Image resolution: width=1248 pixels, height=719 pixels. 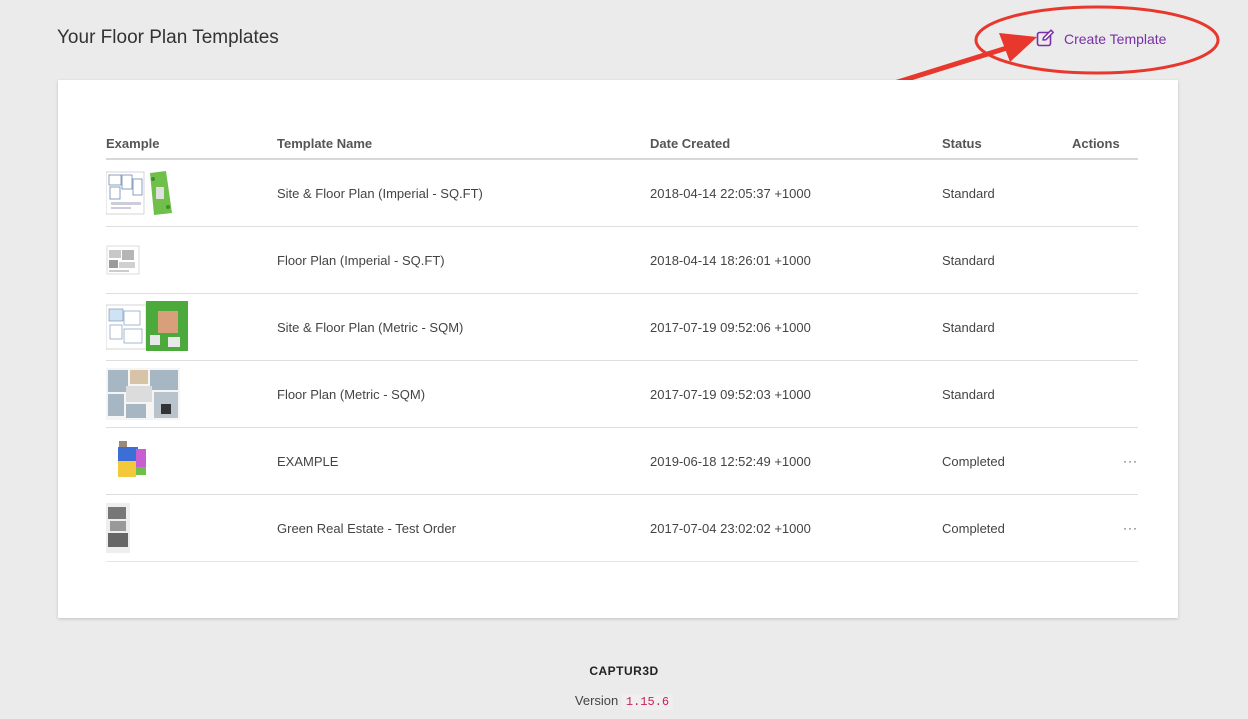 I want to click on date-created: 2018-04-14 18:26:01 +1000, so click(x=796, y=260).